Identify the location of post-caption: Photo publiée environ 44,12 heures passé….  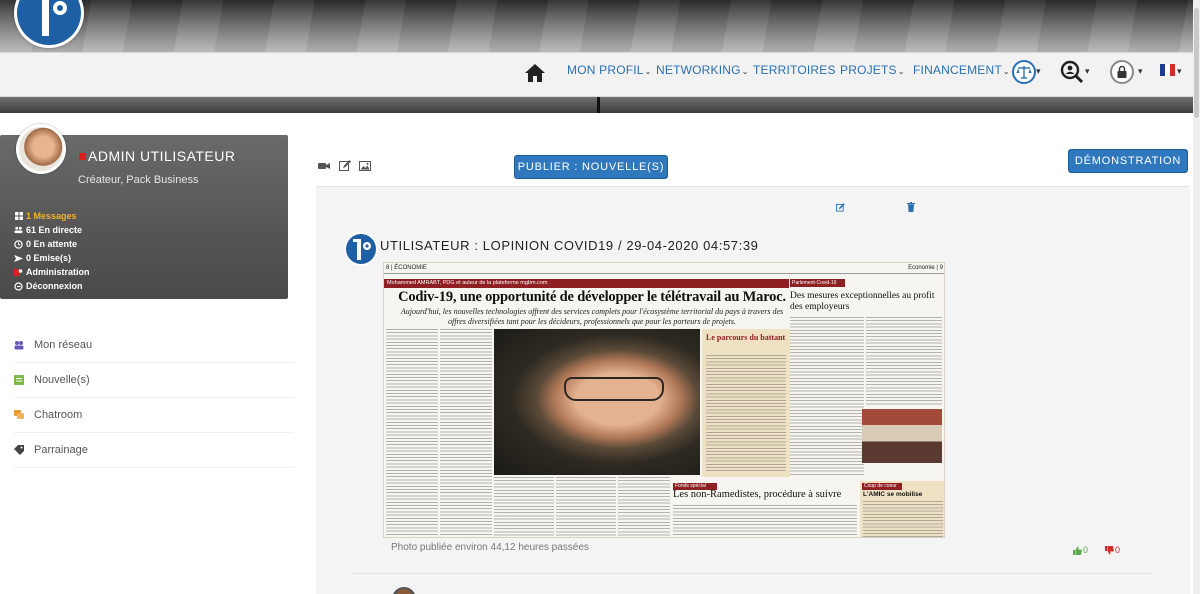
(490, 547).